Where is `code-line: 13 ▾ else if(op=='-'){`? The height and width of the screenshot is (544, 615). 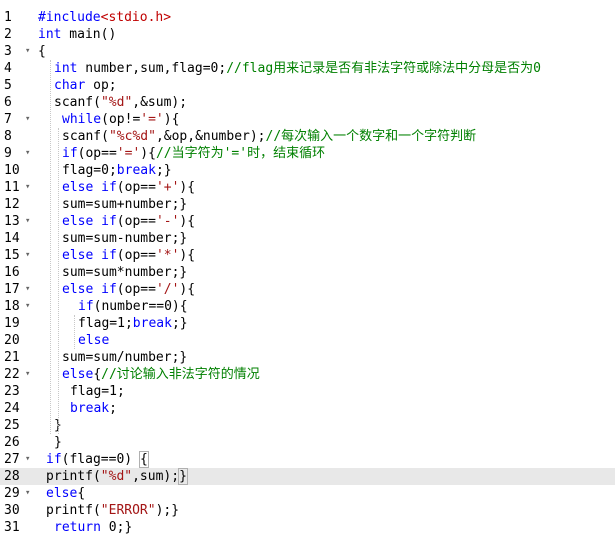
code-line: 13 ▾ else if(op=='-'){ is located at coordinates (307, 221).